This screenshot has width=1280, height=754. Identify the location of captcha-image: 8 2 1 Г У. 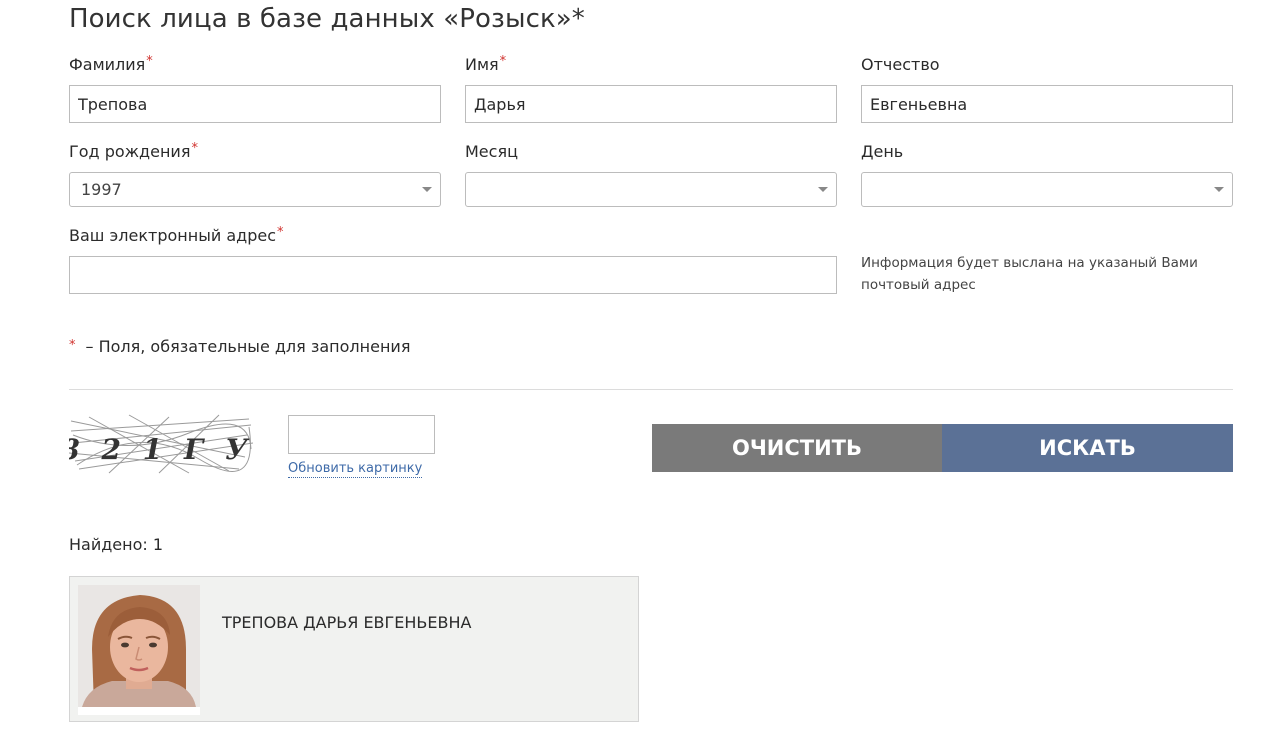
(161, 444).